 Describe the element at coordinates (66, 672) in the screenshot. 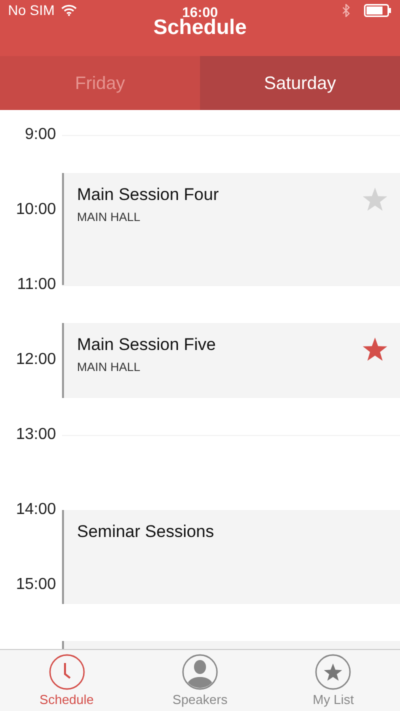

I see `clock-icon` at that location.